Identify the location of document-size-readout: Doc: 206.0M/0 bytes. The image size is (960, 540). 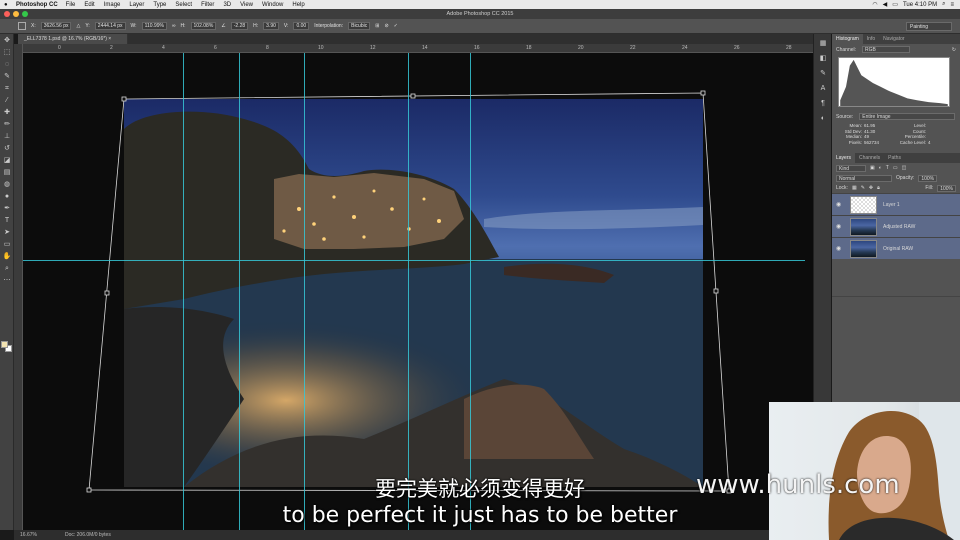
(88, 535).